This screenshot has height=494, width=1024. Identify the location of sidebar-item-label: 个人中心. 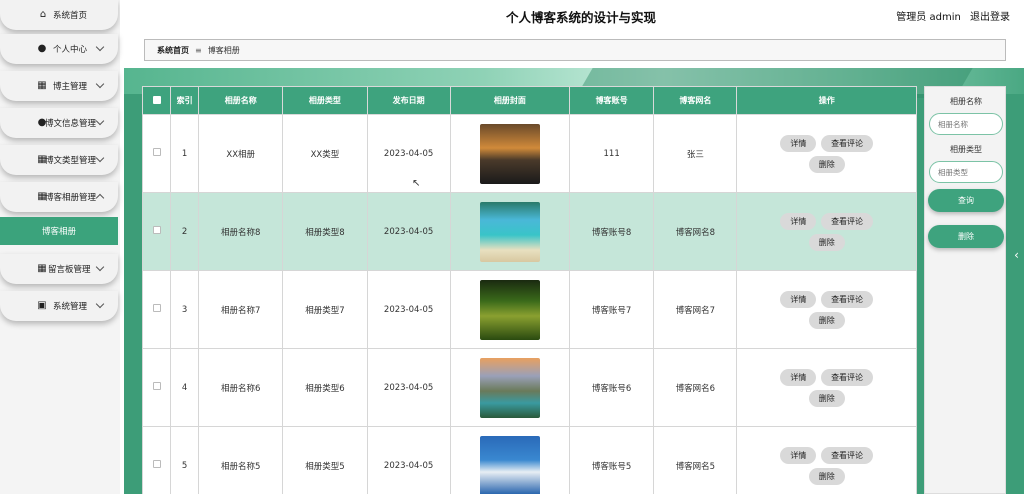
(70, 50).